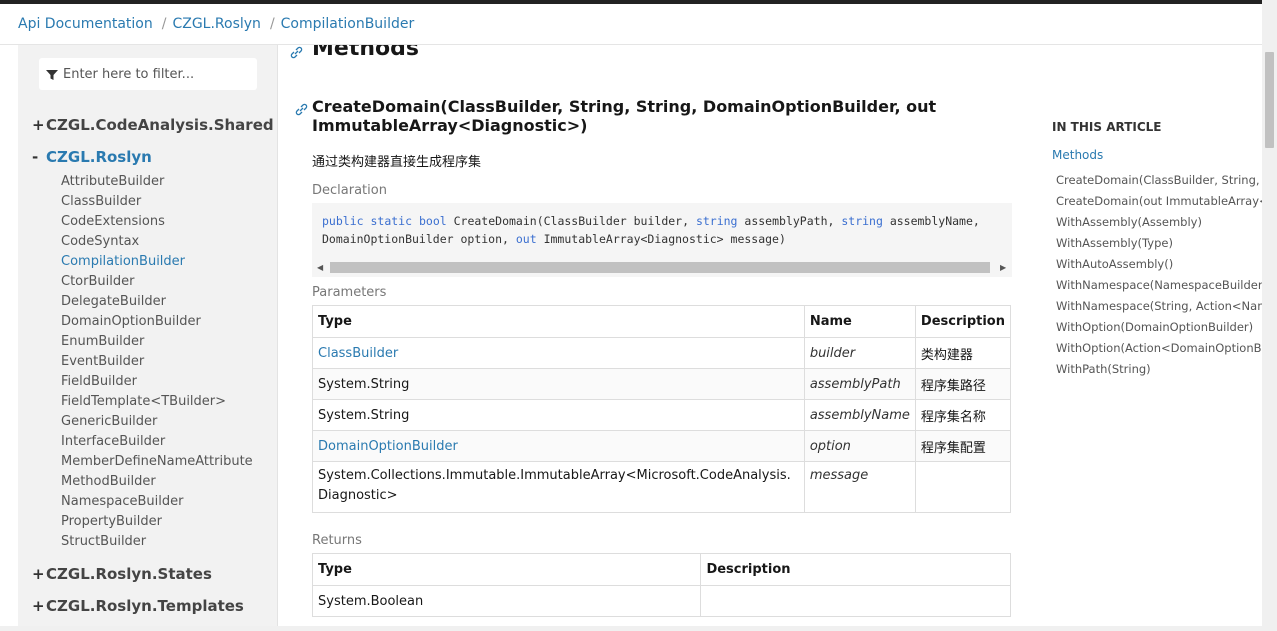 This screenshot has width=1277, height=631. I want to click on rail-item: WithAutoAssembly(), so click(1159, 264).